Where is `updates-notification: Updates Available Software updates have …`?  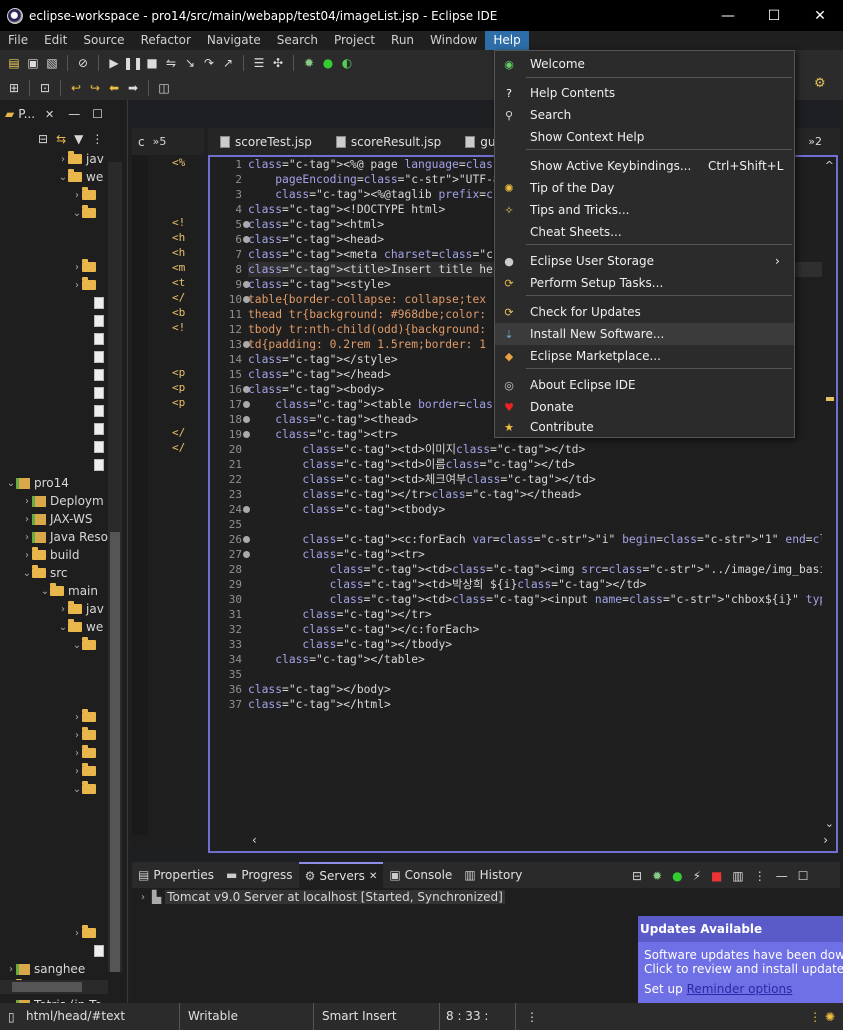 updates-notification: Updates Available Software updates have … is located at coordinates (740, 963).